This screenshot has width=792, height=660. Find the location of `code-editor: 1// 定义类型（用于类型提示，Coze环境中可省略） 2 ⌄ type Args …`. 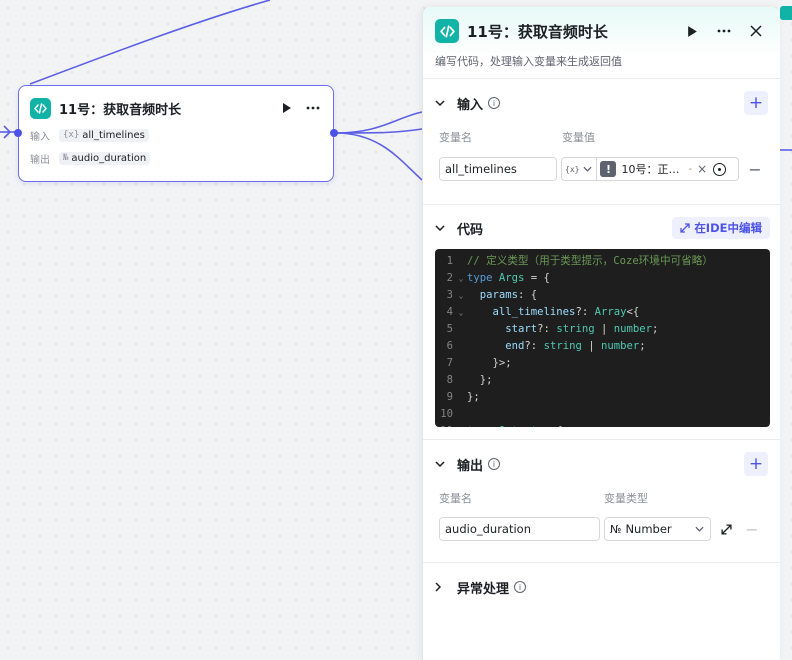

code-editor: 1// 定义类型（用于类型提示，Coze环境中可省略） 2 ⌄ type Args … is located at coordinates (602, 338).